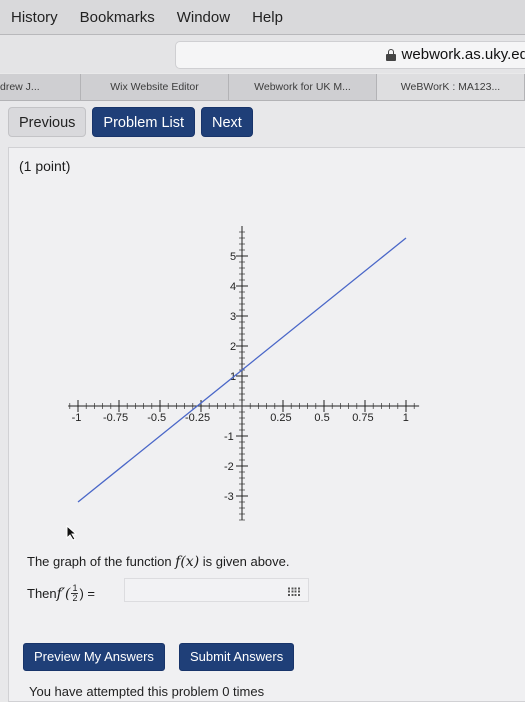 This screenshot has width=525, height=702. What do you see at coordinates (34, 17) in the screenshot?
I see `menu-history: History` at bounding box center [34, 17].